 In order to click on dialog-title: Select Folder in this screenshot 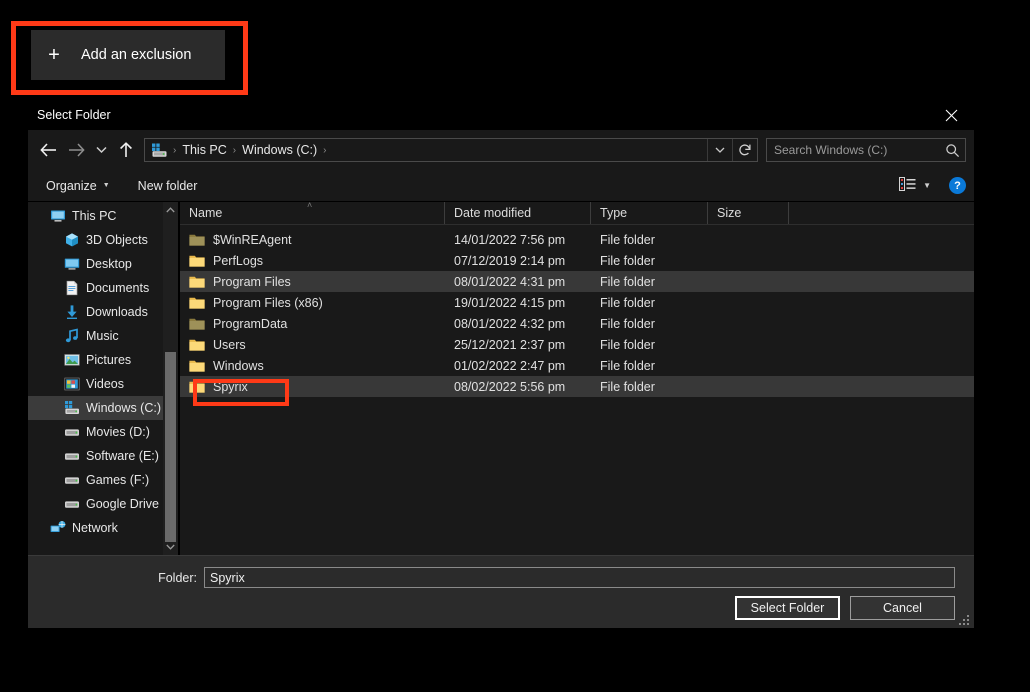, I will do `click(74, 115)`.